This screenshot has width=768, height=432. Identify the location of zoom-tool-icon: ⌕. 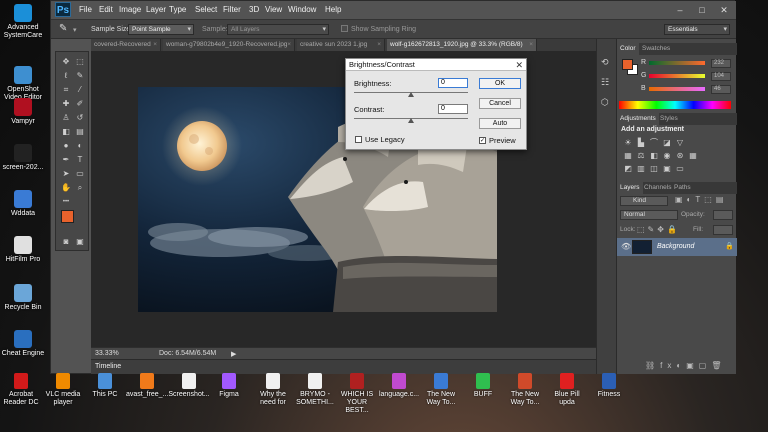
(80, 188).